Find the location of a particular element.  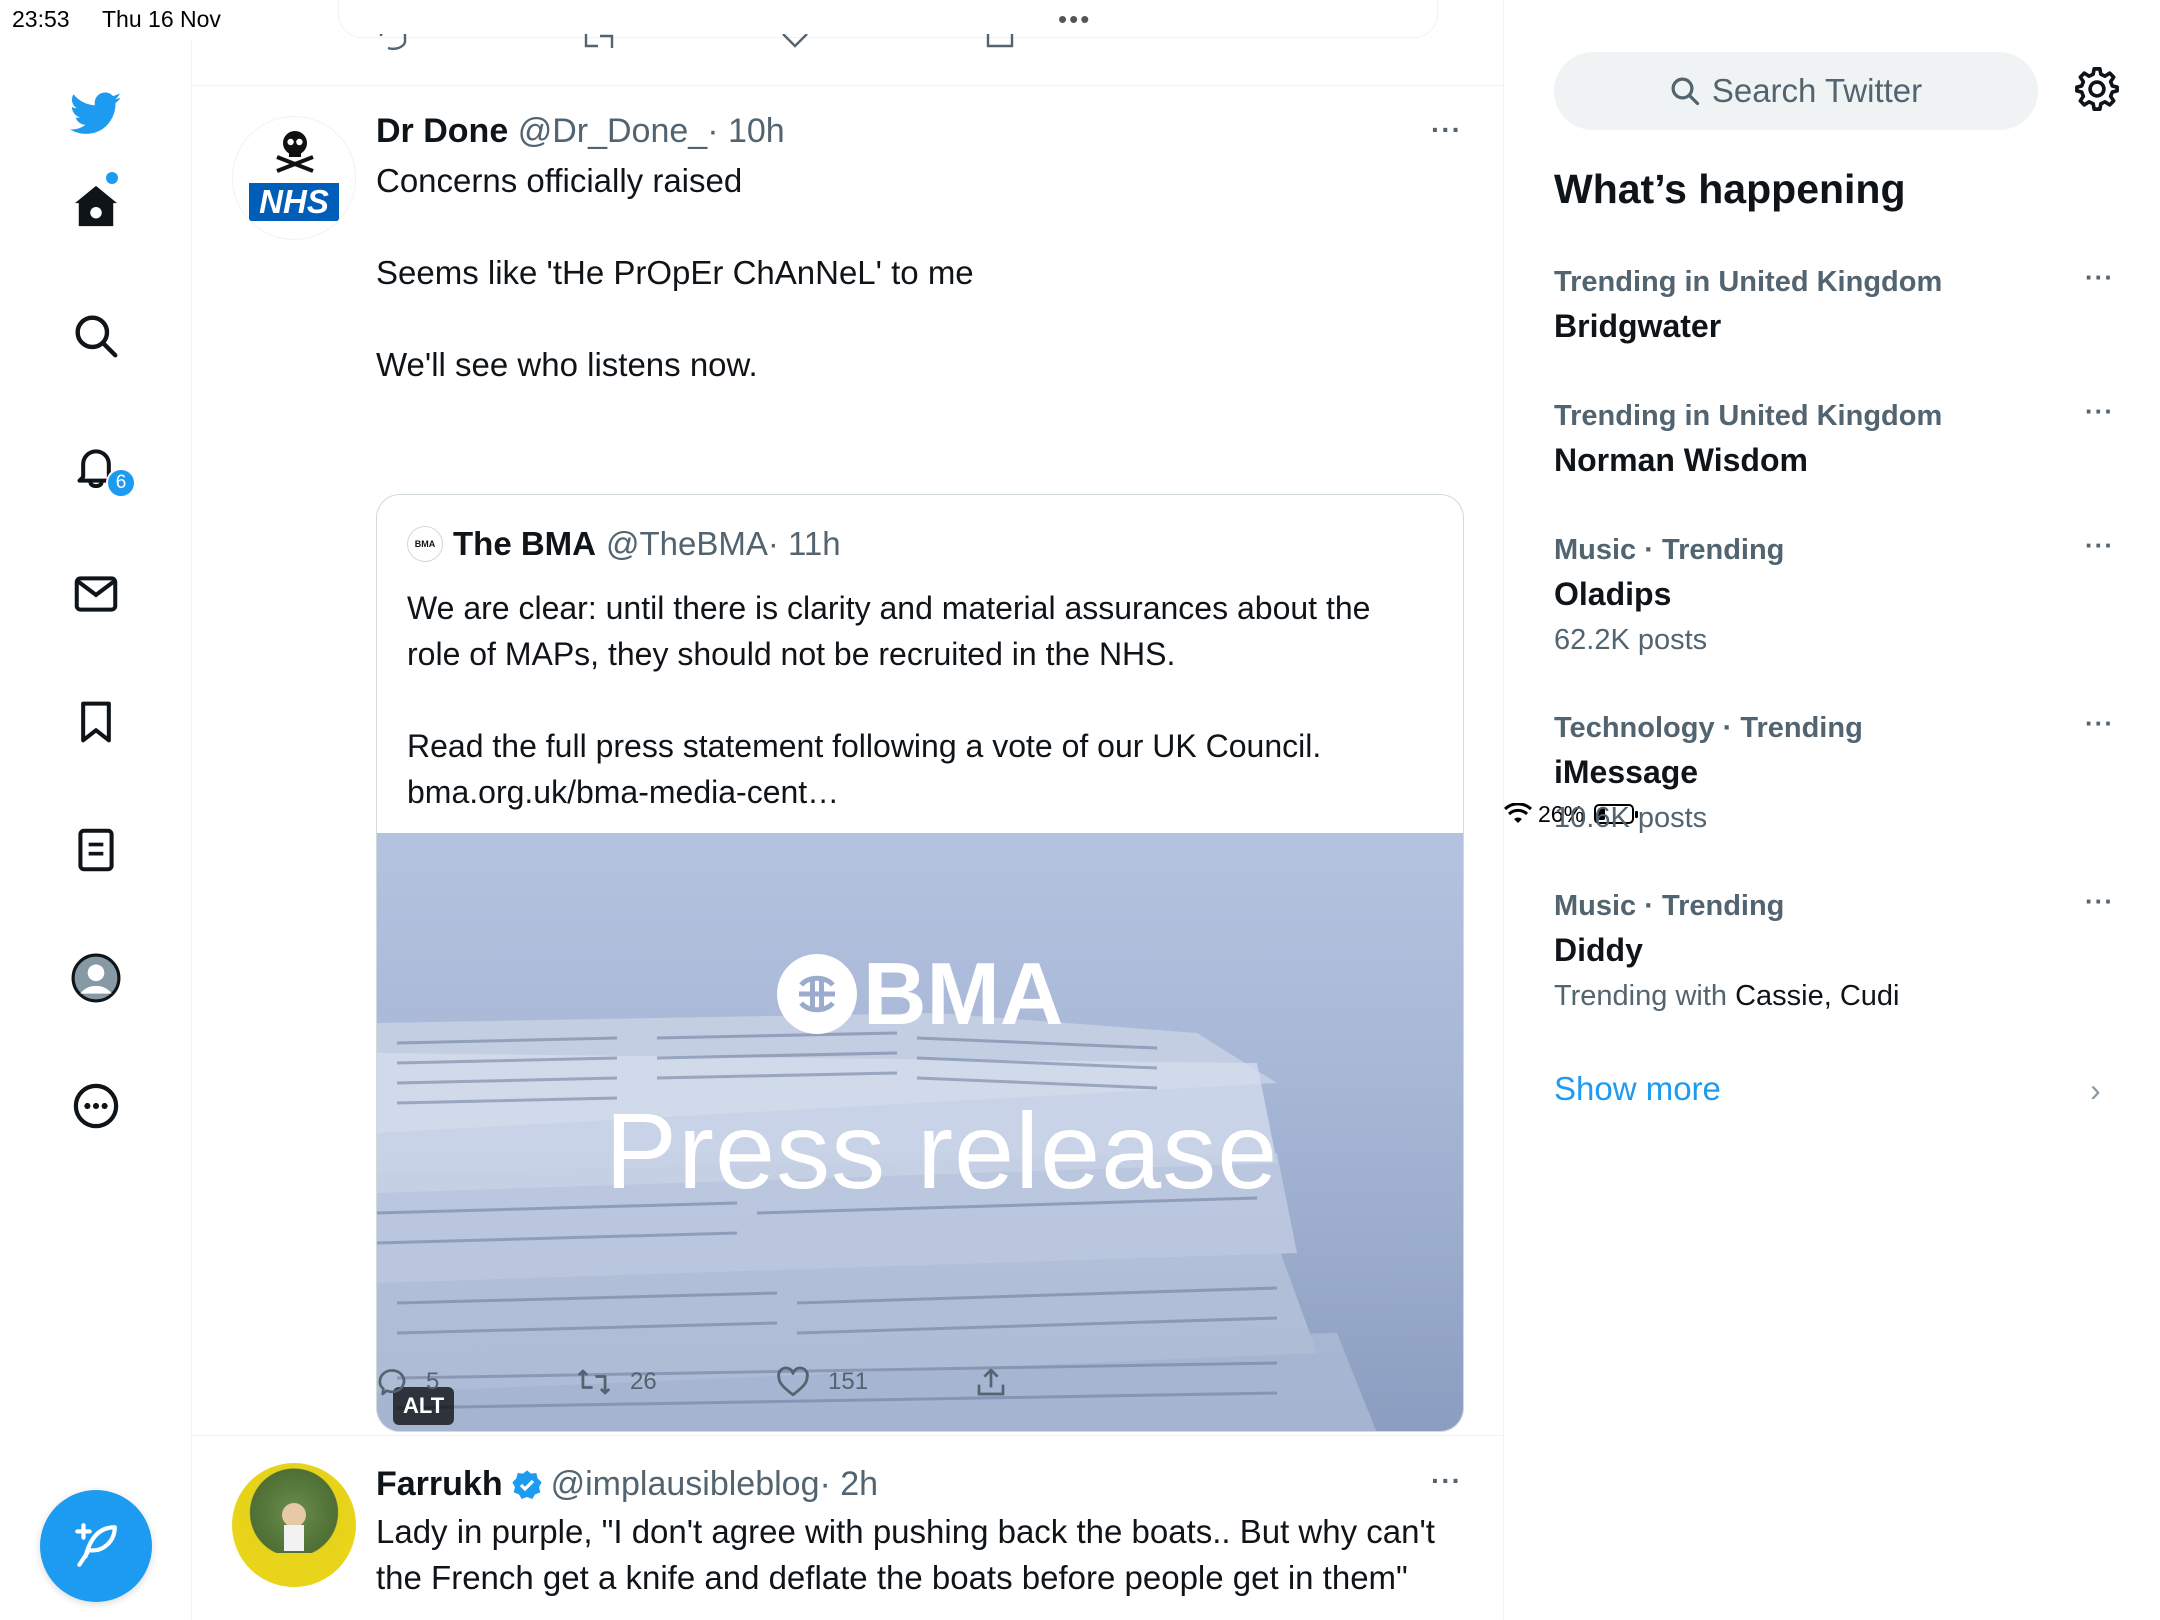

trend-title: Bridgwater is located at coordinates (1638, 326).